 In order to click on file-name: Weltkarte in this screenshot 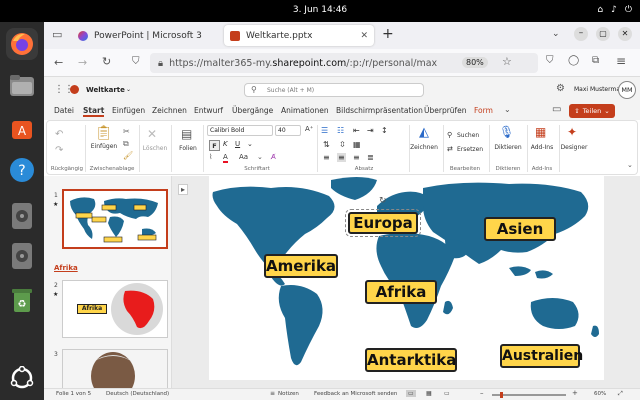, I will do `click(105, 90)`.